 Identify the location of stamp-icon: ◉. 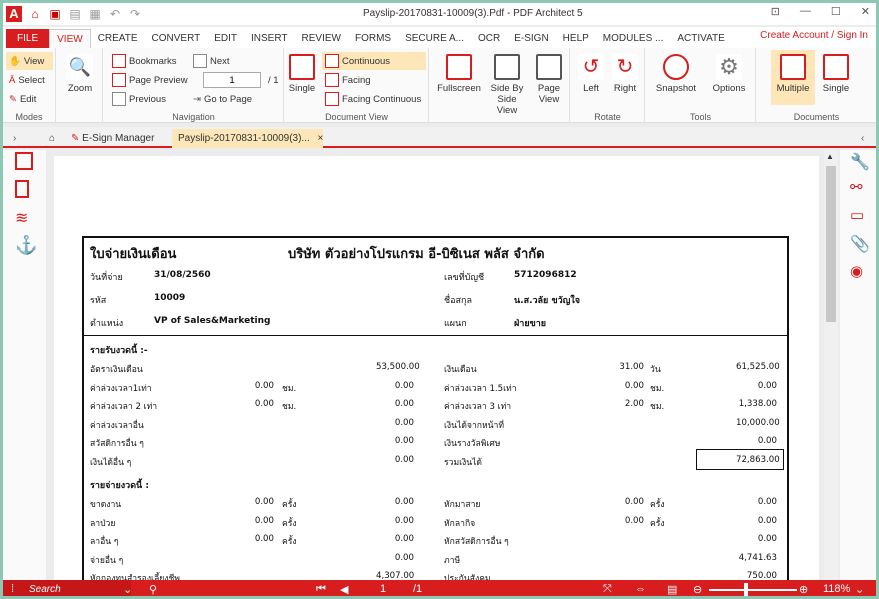
(856, 271).